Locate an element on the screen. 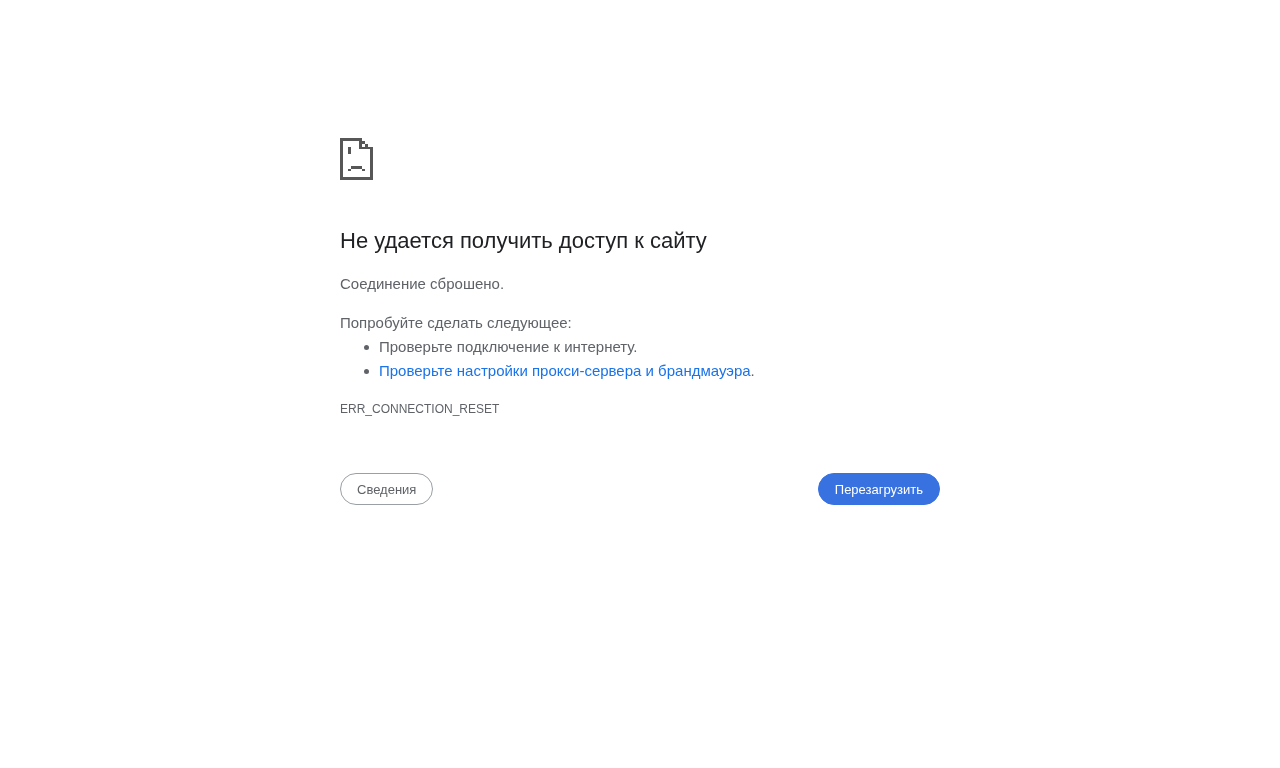 The height and width of the screenshot is (768, 1280). settings-link: Проверьте настройки прокси-сервера и брандмауэра is located at coordinates (565, 370).